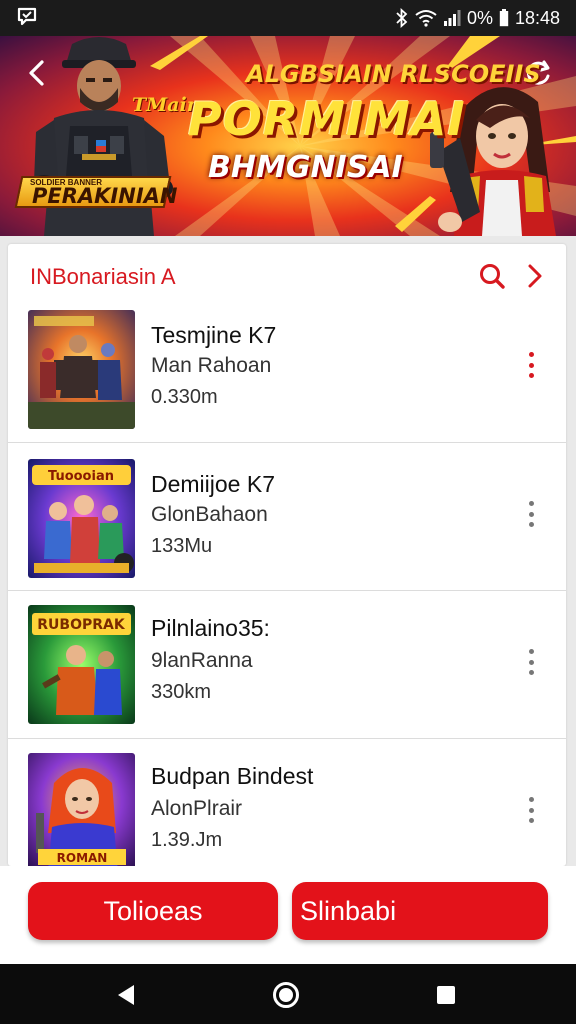 This screenshot has height=1024, width=576. I want to click on nav-back-icon, so click(126, 997).